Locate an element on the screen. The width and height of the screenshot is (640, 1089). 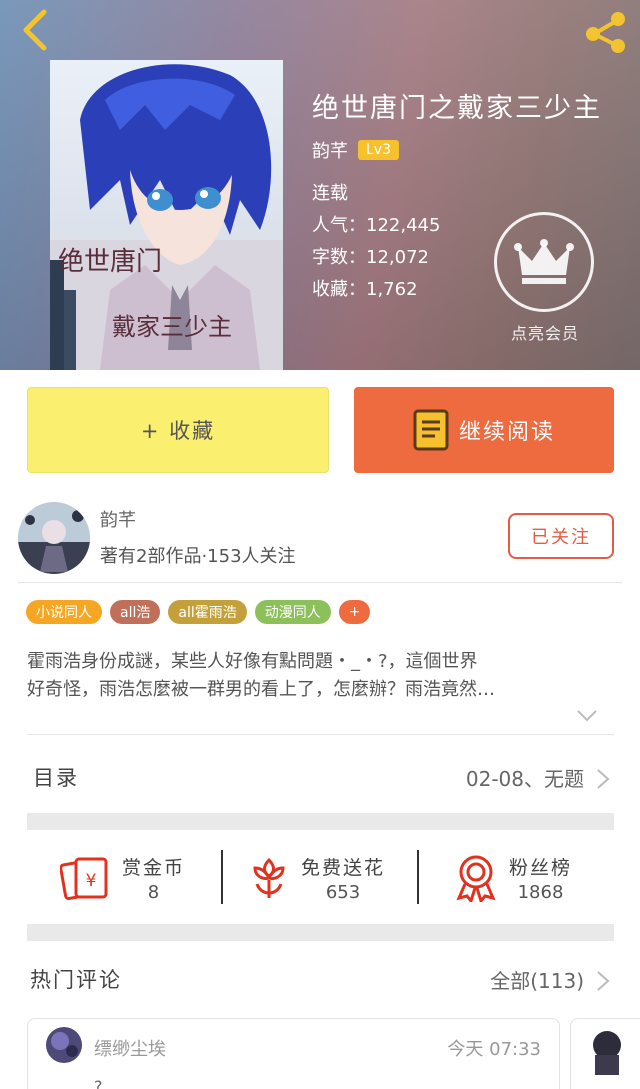
reward-label: 赏金币 is located at coordinates (154, 868).